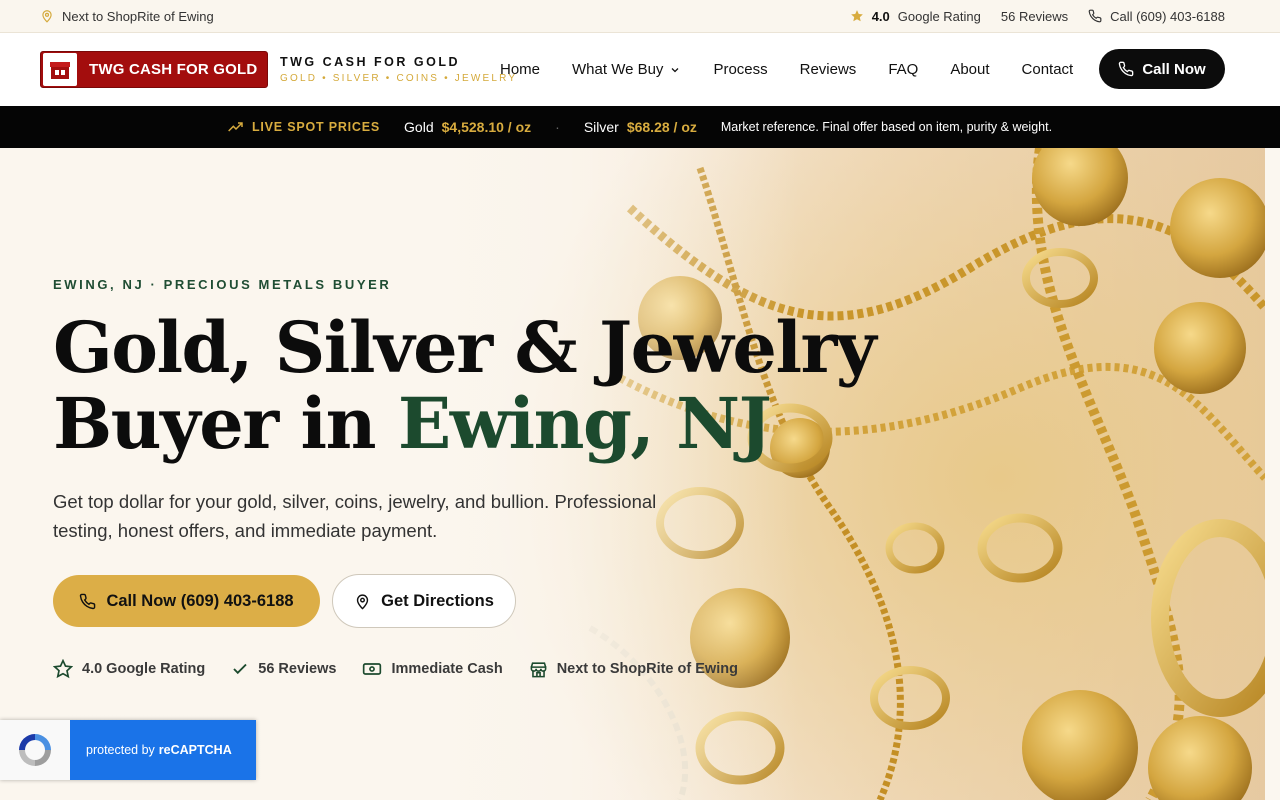  I want to click on gold-price: Gold $4,528.10 / oz, so click(467, 127).